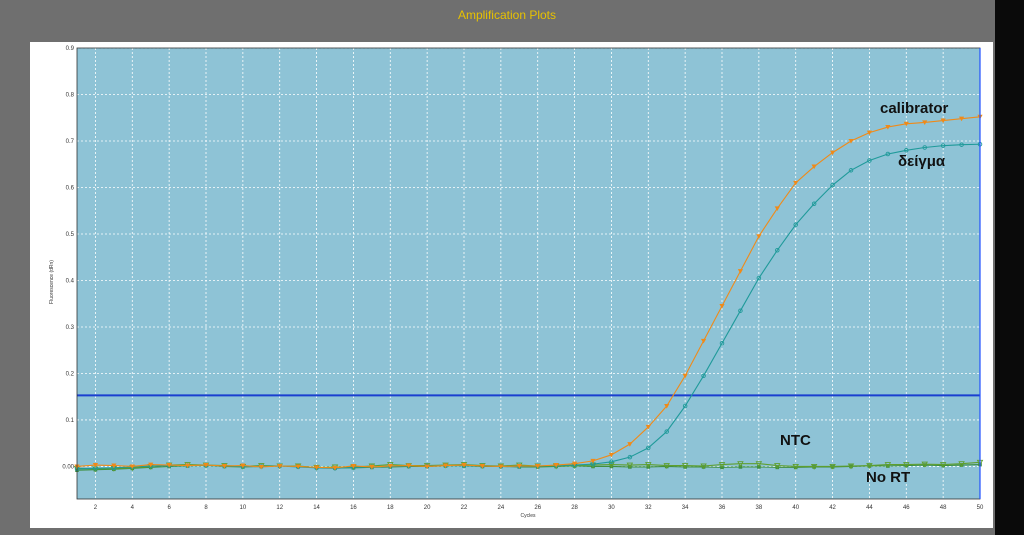  What do you see at coordinates (943, 508) in the screenshot?
I see `x-tick-label: 48` at bounding box center [943, 508].